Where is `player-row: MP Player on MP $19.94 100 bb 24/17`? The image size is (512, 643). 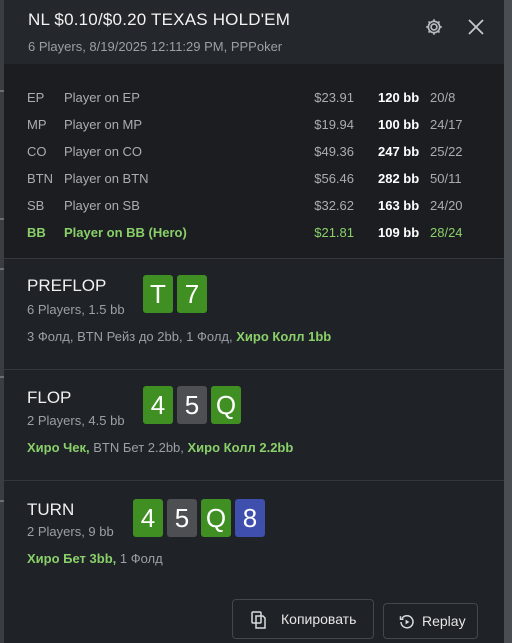 player-row: MP Player on MP $19.94 100 bb 24/17 is located at coordinates (254, 126).